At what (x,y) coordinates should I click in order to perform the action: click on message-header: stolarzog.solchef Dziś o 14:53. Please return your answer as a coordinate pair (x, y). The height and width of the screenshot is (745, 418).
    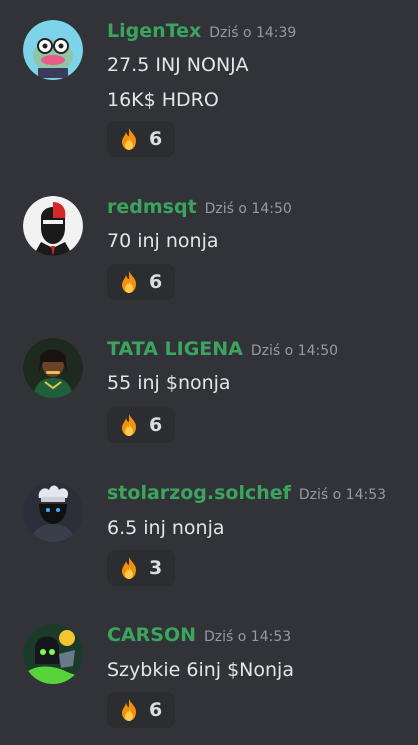
    Looking at the image, I should click on (246, 493).